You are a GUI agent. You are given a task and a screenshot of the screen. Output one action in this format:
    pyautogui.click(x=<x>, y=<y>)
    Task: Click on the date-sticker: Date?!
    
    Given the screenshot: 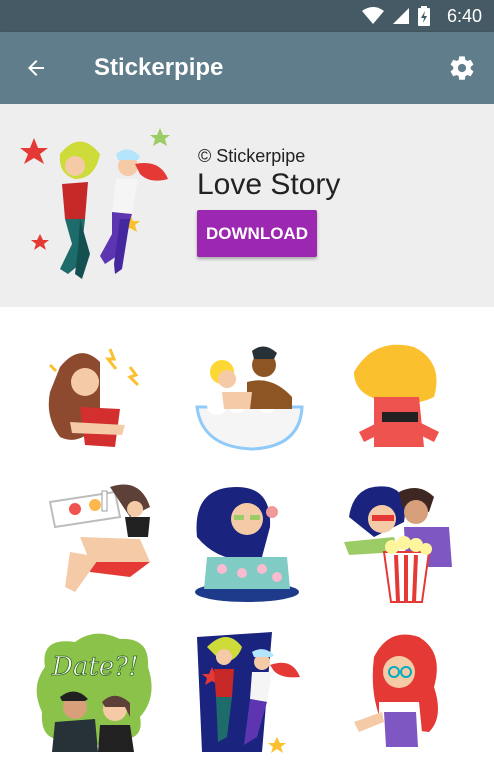 What is the action you would take?
    pyautogui.click(x=95, y=692)
    